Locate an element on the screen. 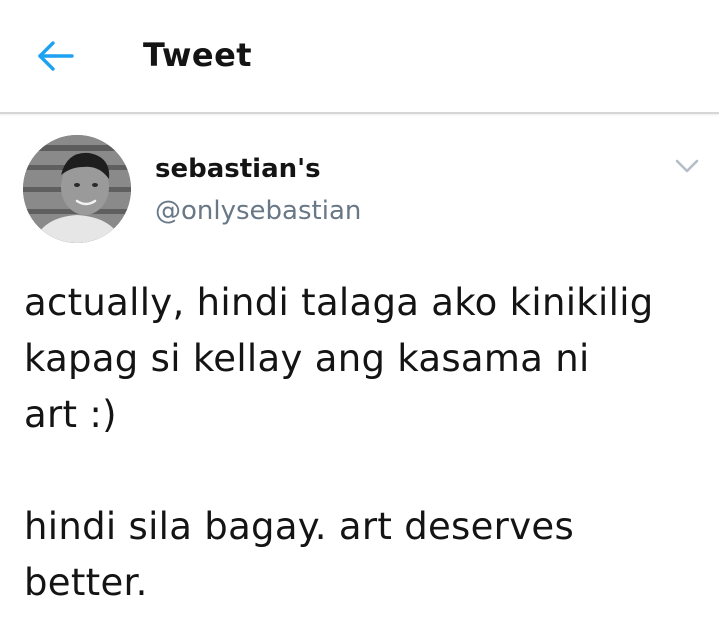 The height and width of the screenshot is (621, 719). chevron-down-icon is located at coordinates (687, 166).